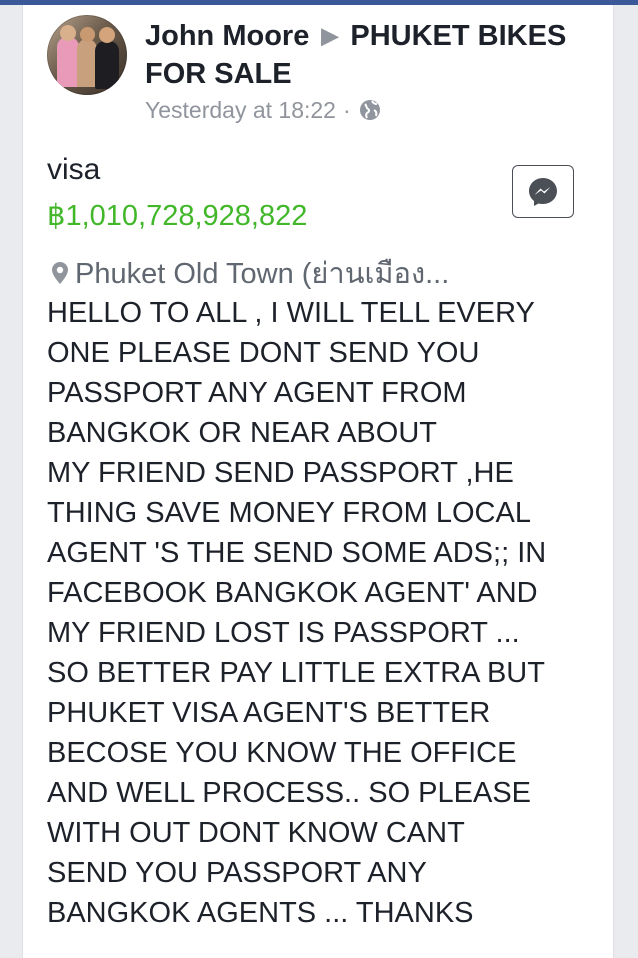  What do you see at coordinates (60, 273) in the screenshot?
I see `location-pin-icon` at bounding box center [60, 273].